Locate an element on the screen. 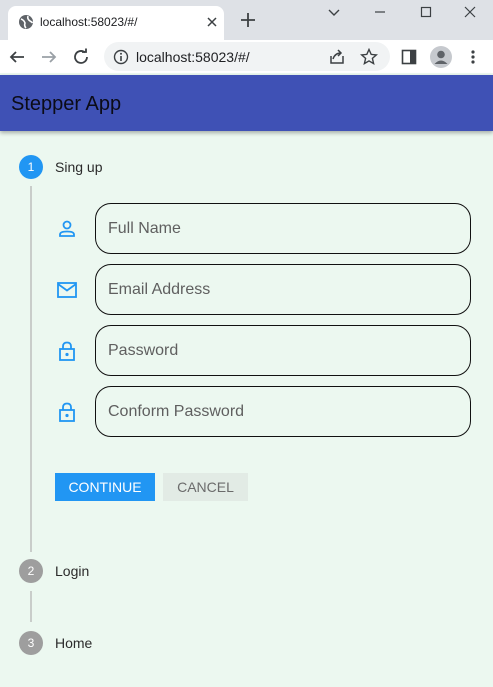  arrow-right-icon is located at coordinates (49, 57).